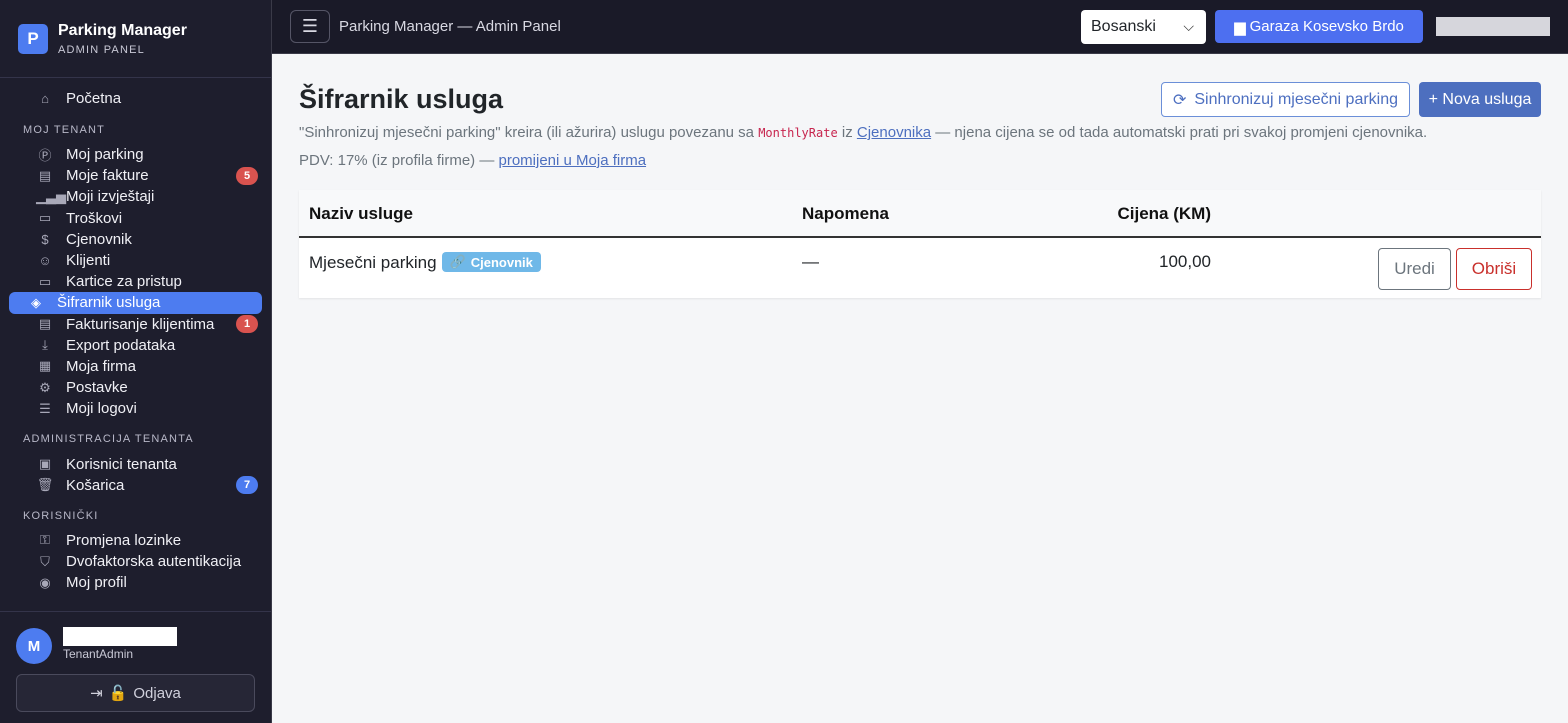 The height and width of the screenshot is (723, 1568). I want to click on chevron-down-icon: ⌵, so click(1188, 26).